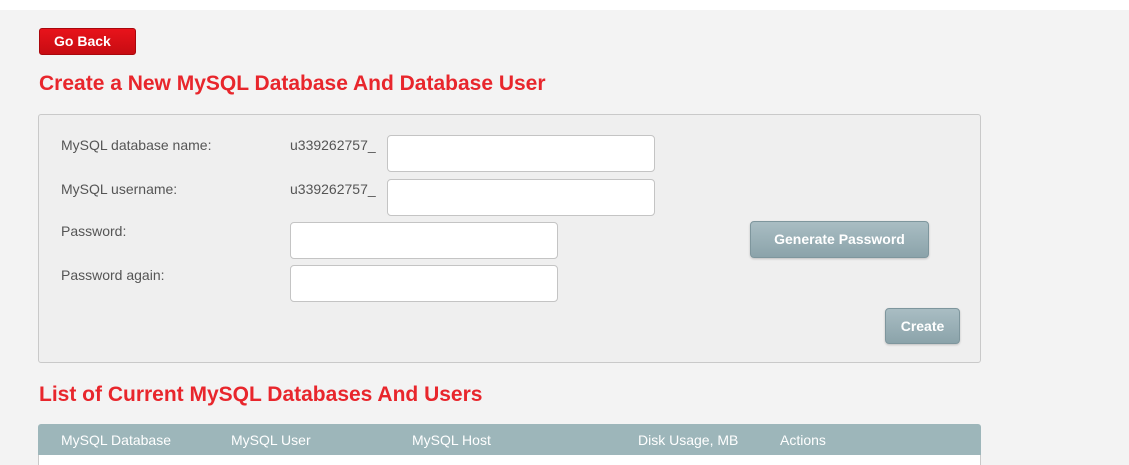 This screenshot has height=465, width=1129. I want to click on column-header-user: MySQL User, so click(271, 440).